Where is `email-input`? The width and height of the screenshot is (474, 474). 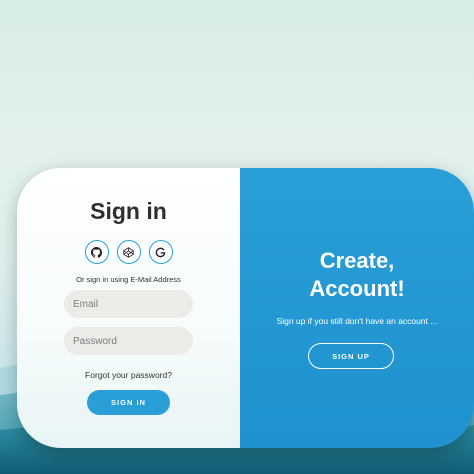 email-input is located at coordinates (128, 304).